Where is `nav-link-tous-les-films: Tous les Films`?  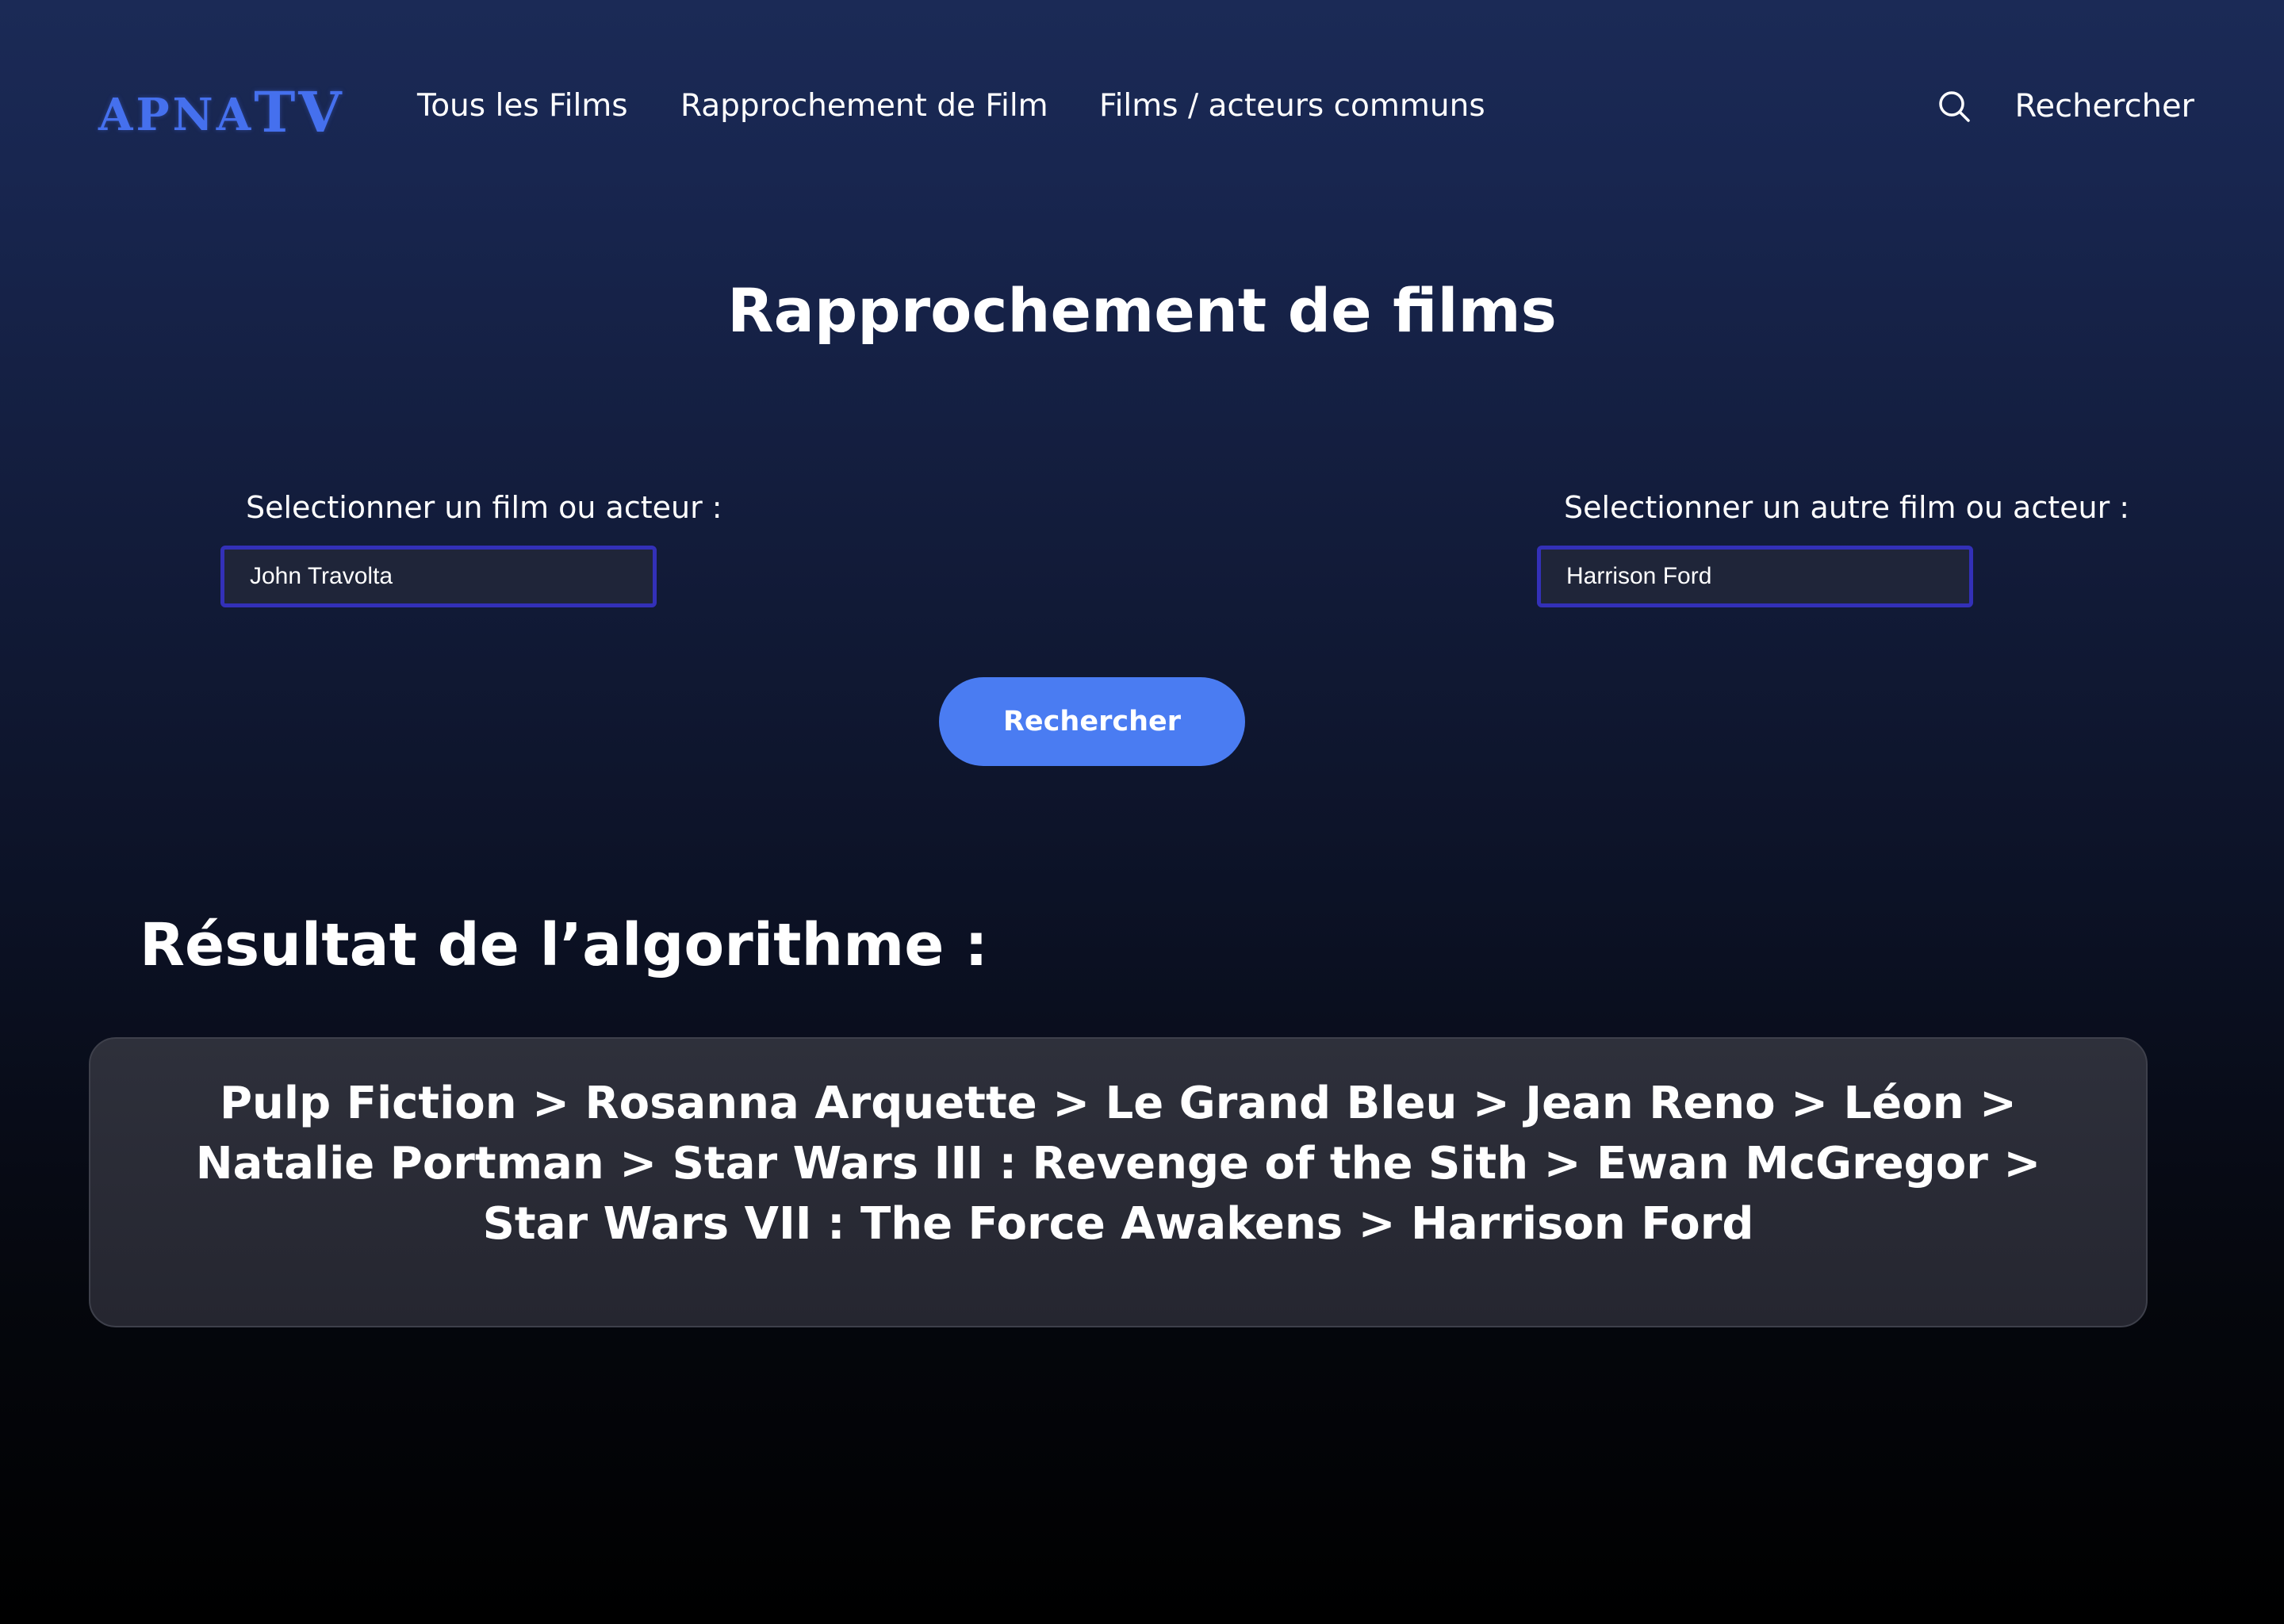
nav-link-tous-les-films: Tous les Films is located at coordinates (522, 106).